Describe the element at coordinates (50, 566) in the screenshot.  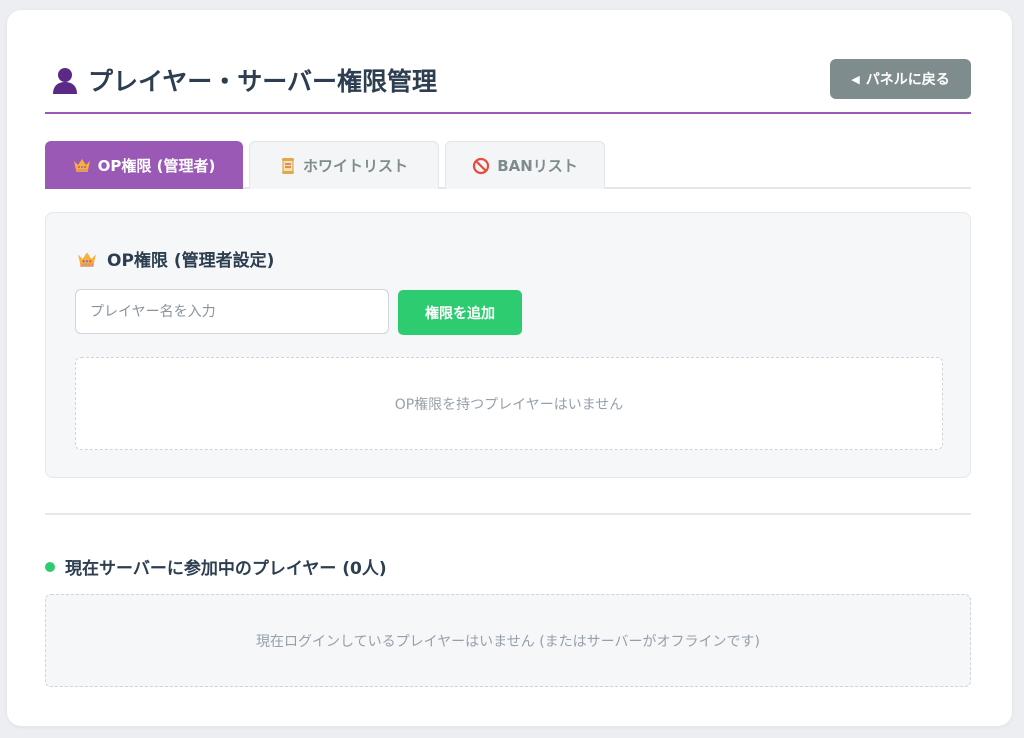
I see `online-status-dot-icon` at that location.